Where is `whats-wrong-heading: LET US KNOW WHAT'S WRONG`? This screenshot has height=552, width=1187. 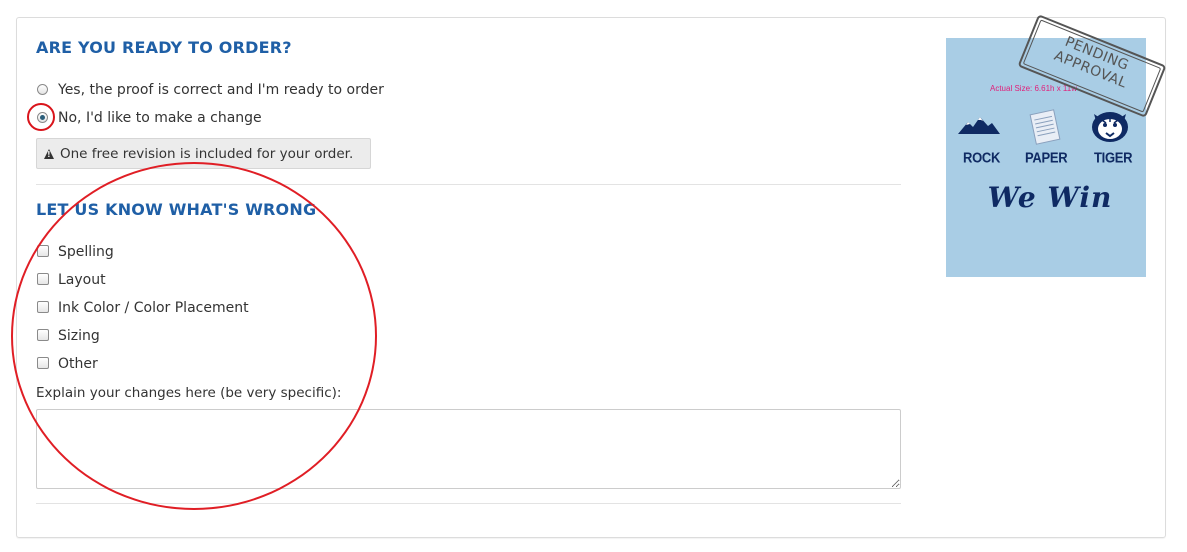
whats-wrong-heading: LET US KNOW WHAT'S WRONG is located at coordinates (176, 209).